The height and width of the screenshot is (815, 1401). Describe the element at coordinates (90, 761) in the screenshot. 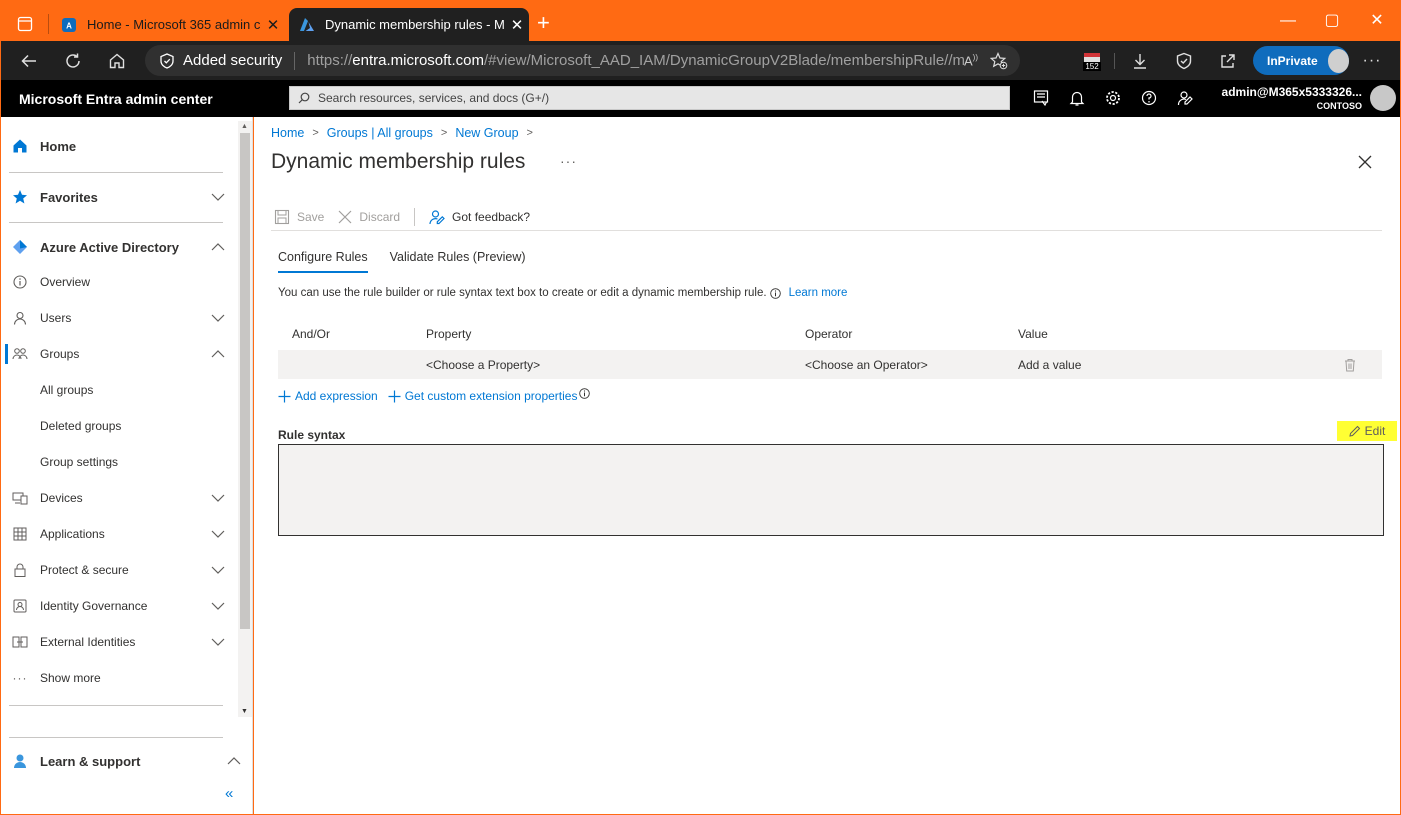

I see `sidebar-item-label: Learn & support` at that location.